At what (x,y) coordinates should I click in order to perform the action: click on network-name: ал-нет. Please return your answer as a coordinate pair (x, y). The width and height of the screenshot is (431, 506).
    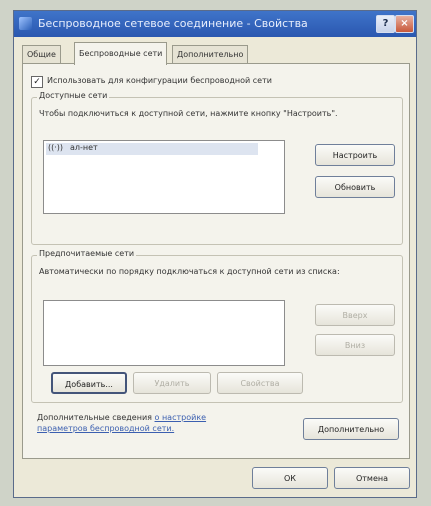
    Looking at the image, I should click on (84, 147).